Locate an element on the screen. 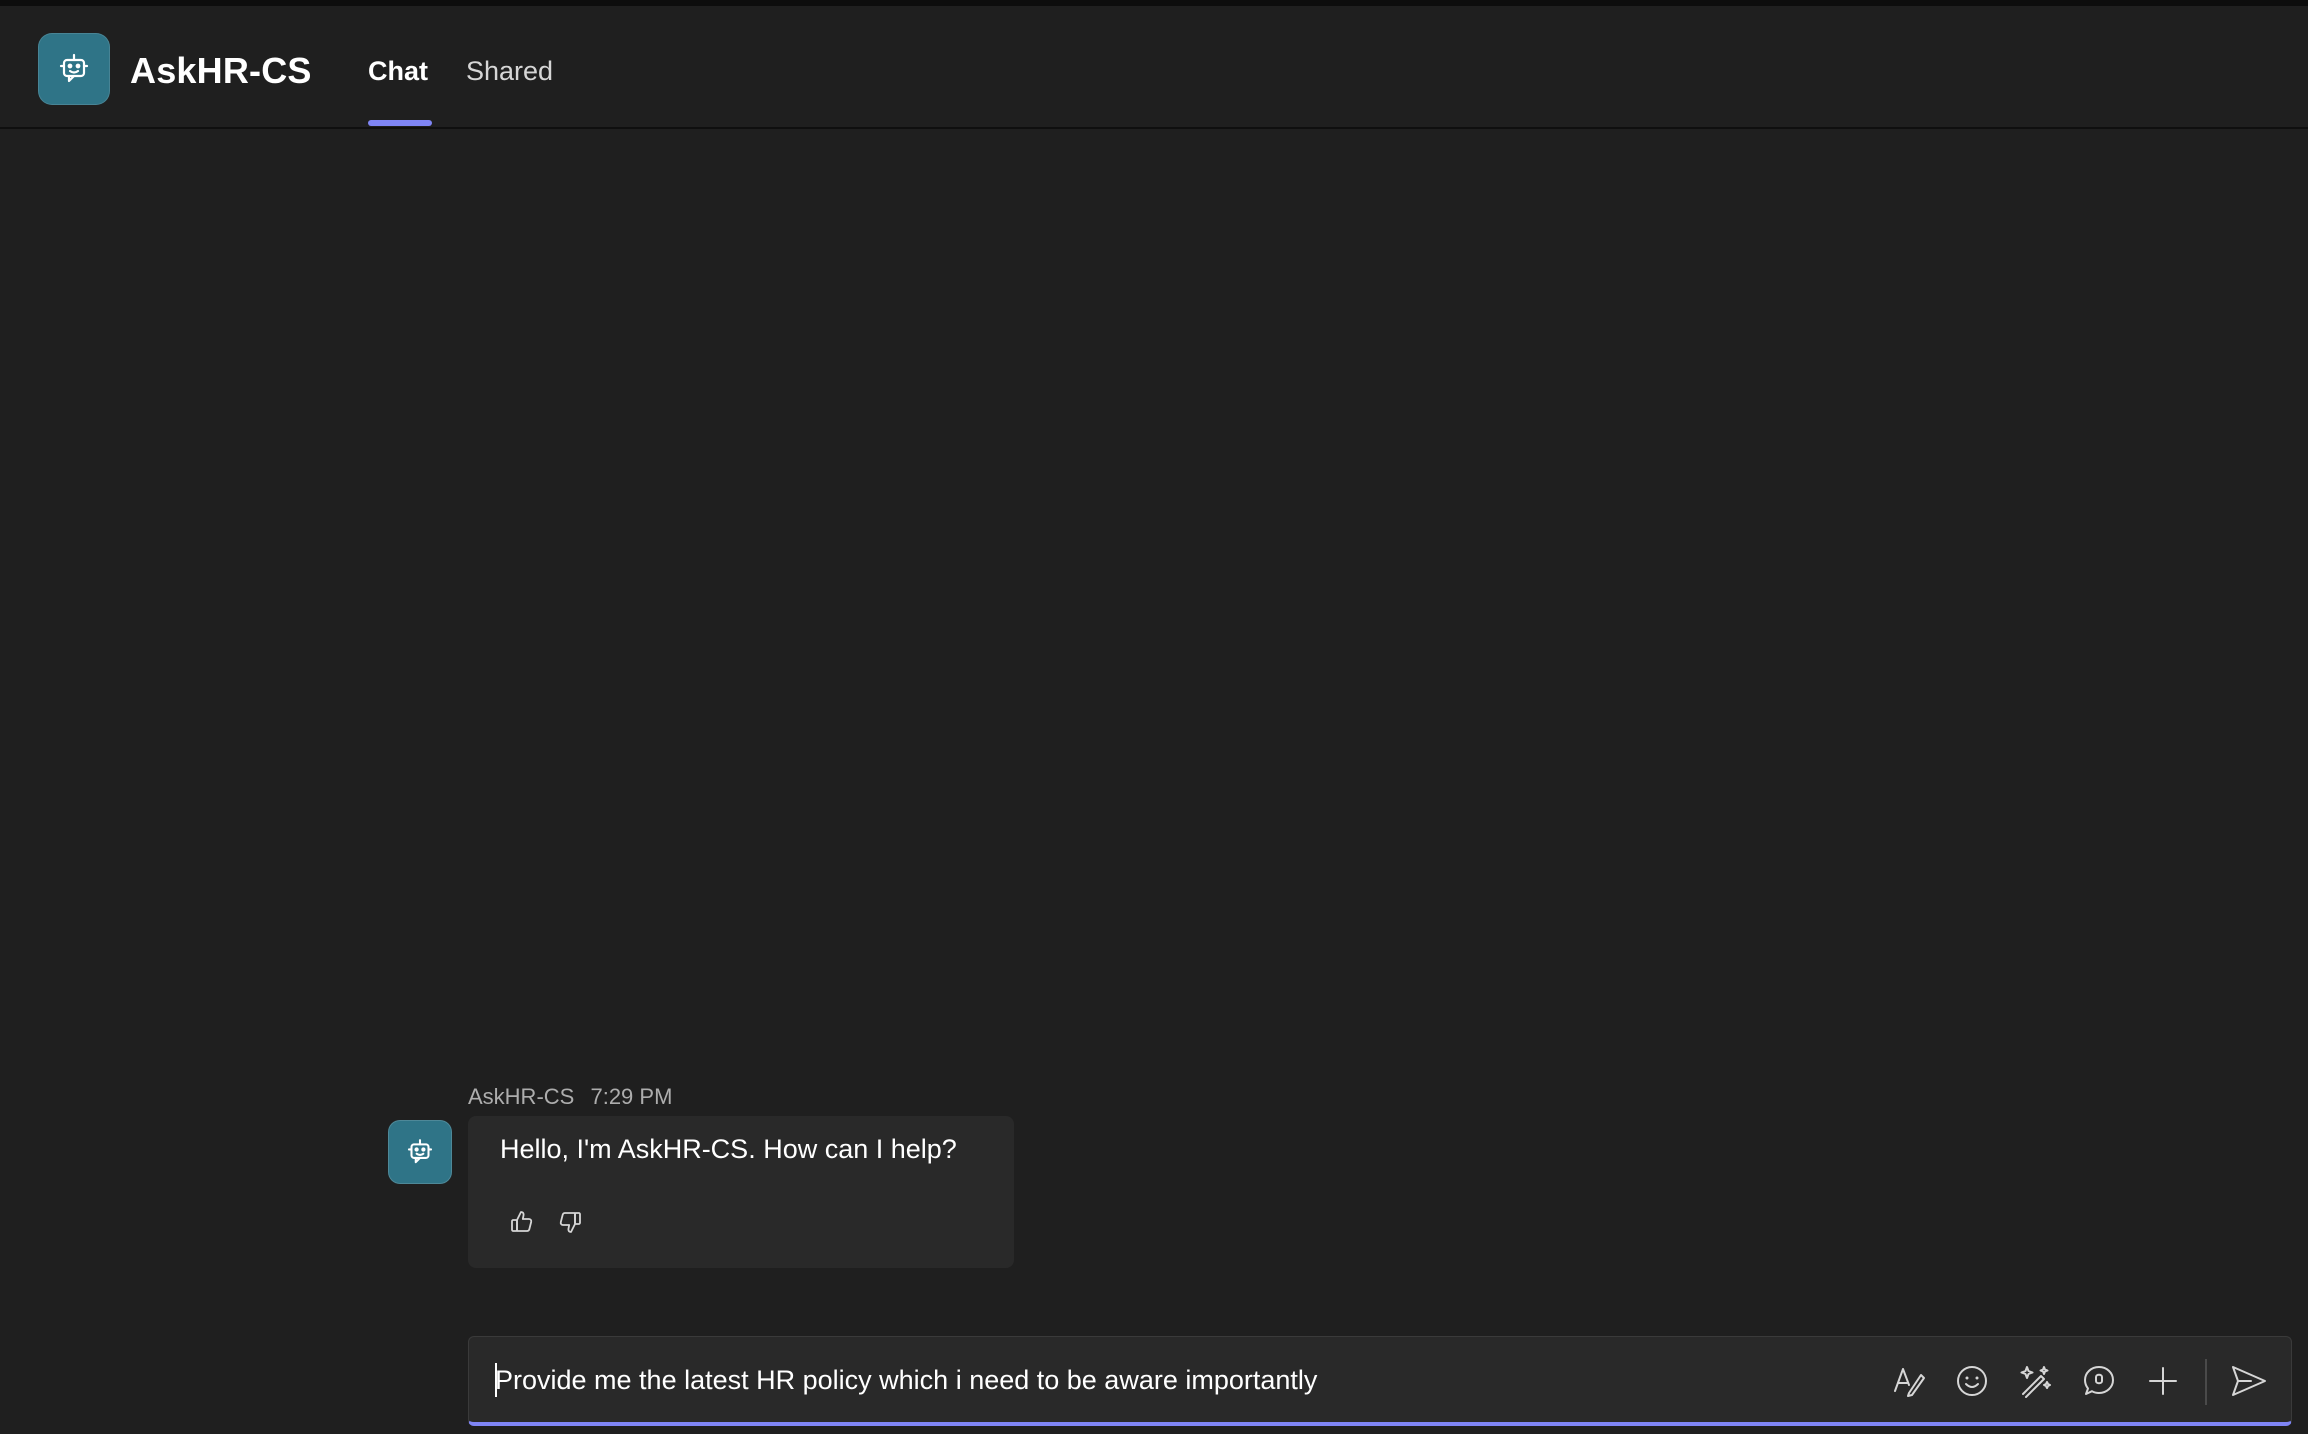  toolbar-divider is located at coordinates (2206, 1382).